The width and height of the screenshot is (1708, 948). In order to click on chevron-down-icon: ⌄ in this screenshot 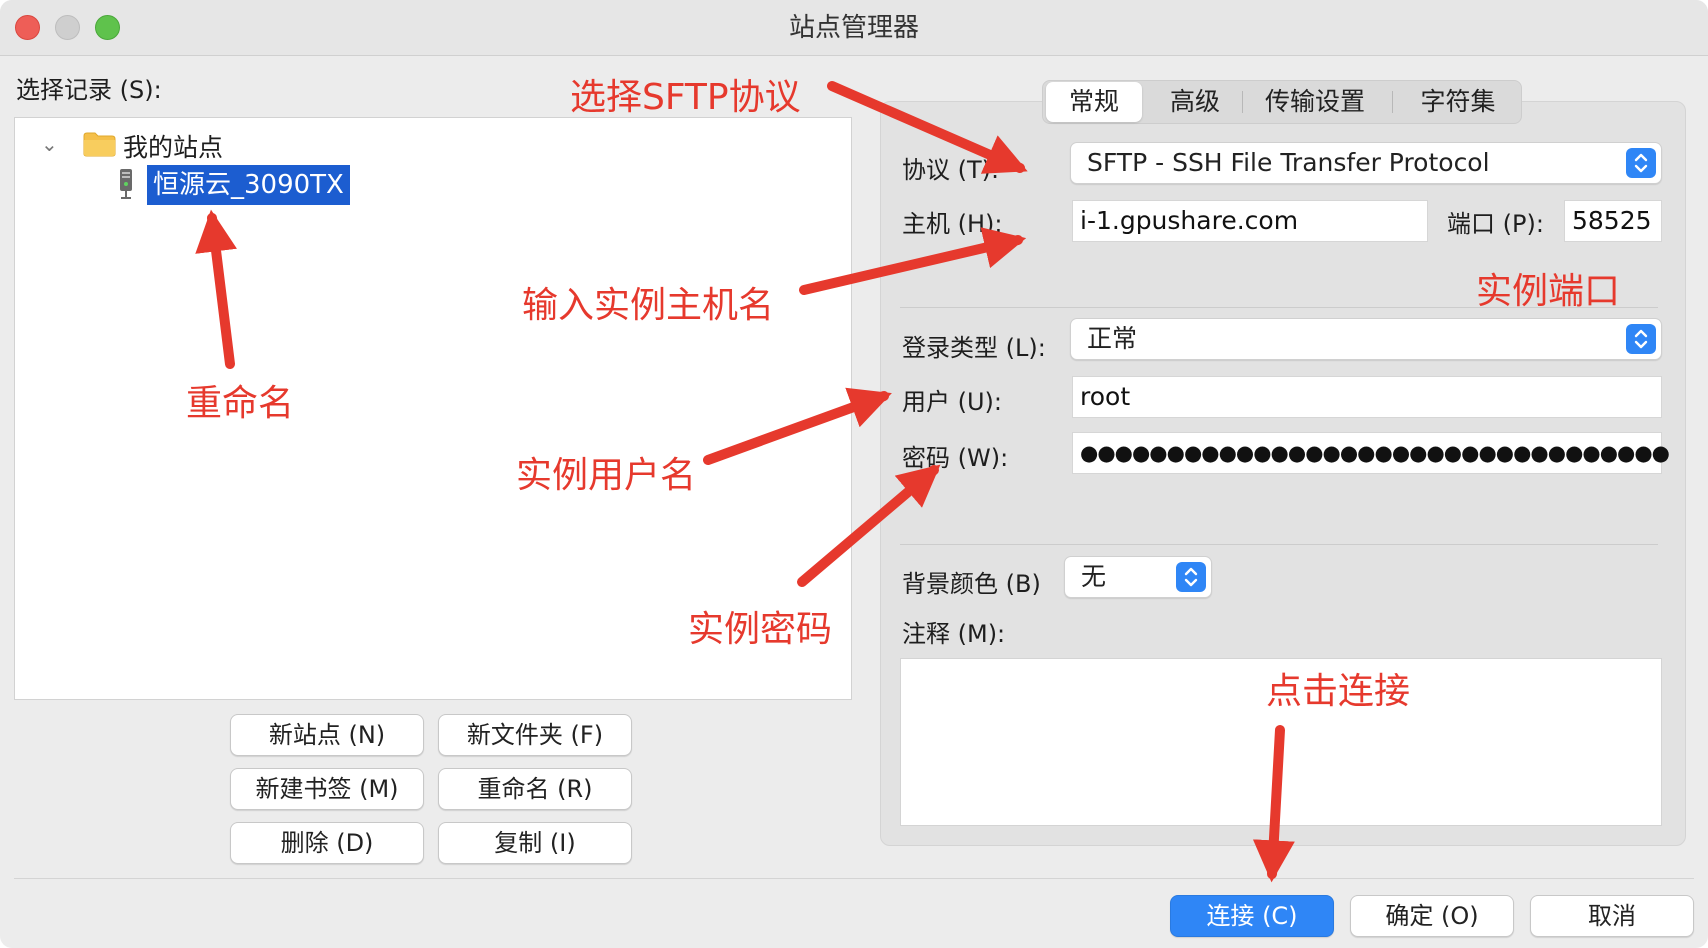, I will do `click(49, 144)`.